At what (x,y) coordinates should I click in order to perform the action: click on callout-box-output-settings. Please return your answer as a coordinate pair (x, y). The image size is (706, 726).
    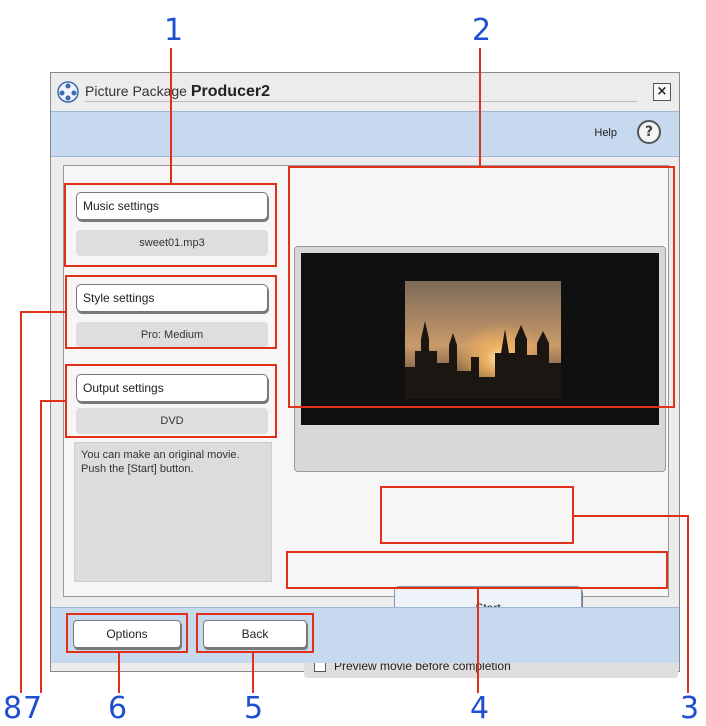
    Looking at the image, I should click on (171, 401).